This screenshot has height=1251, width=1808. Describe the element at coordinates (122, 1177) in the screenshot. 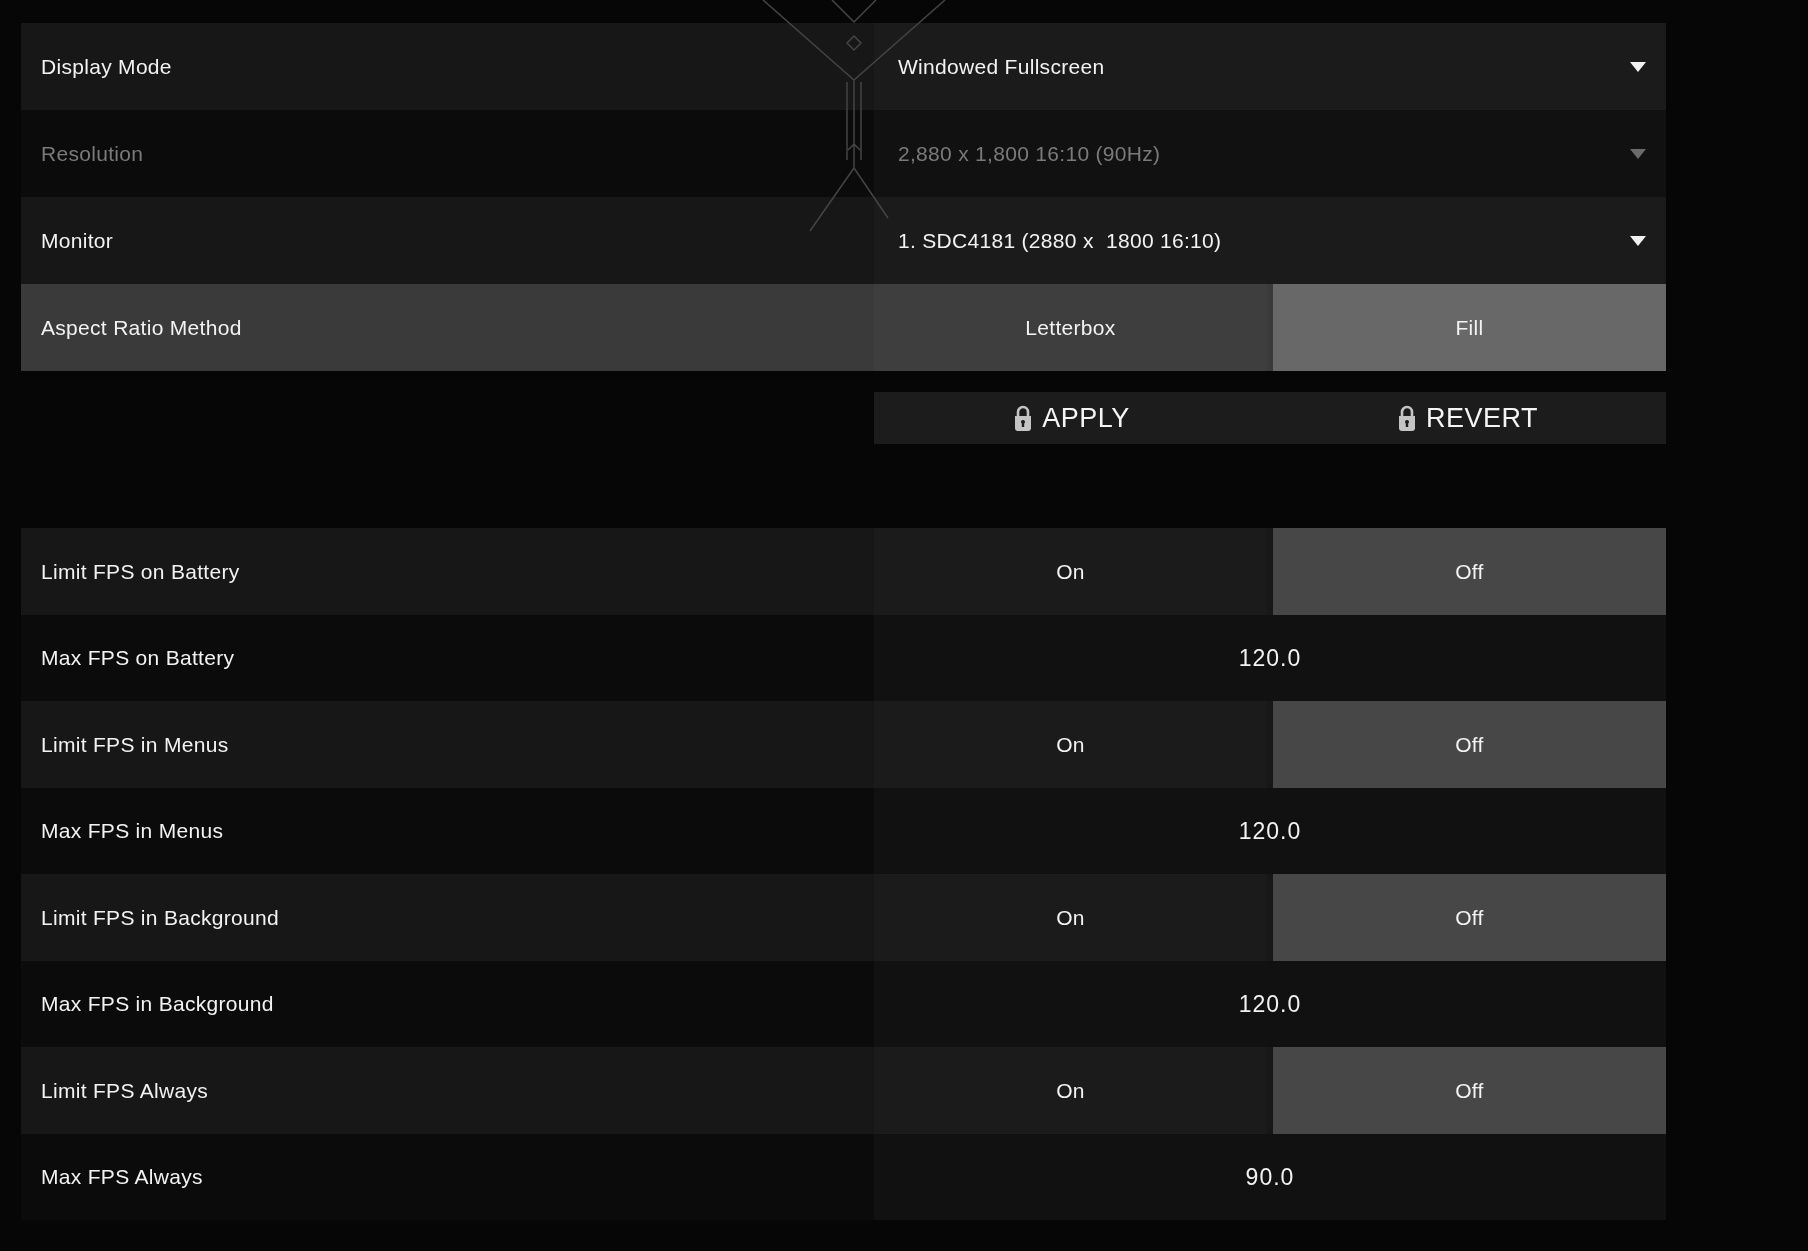

I see `setting-label: Max FPS Always` at that location.